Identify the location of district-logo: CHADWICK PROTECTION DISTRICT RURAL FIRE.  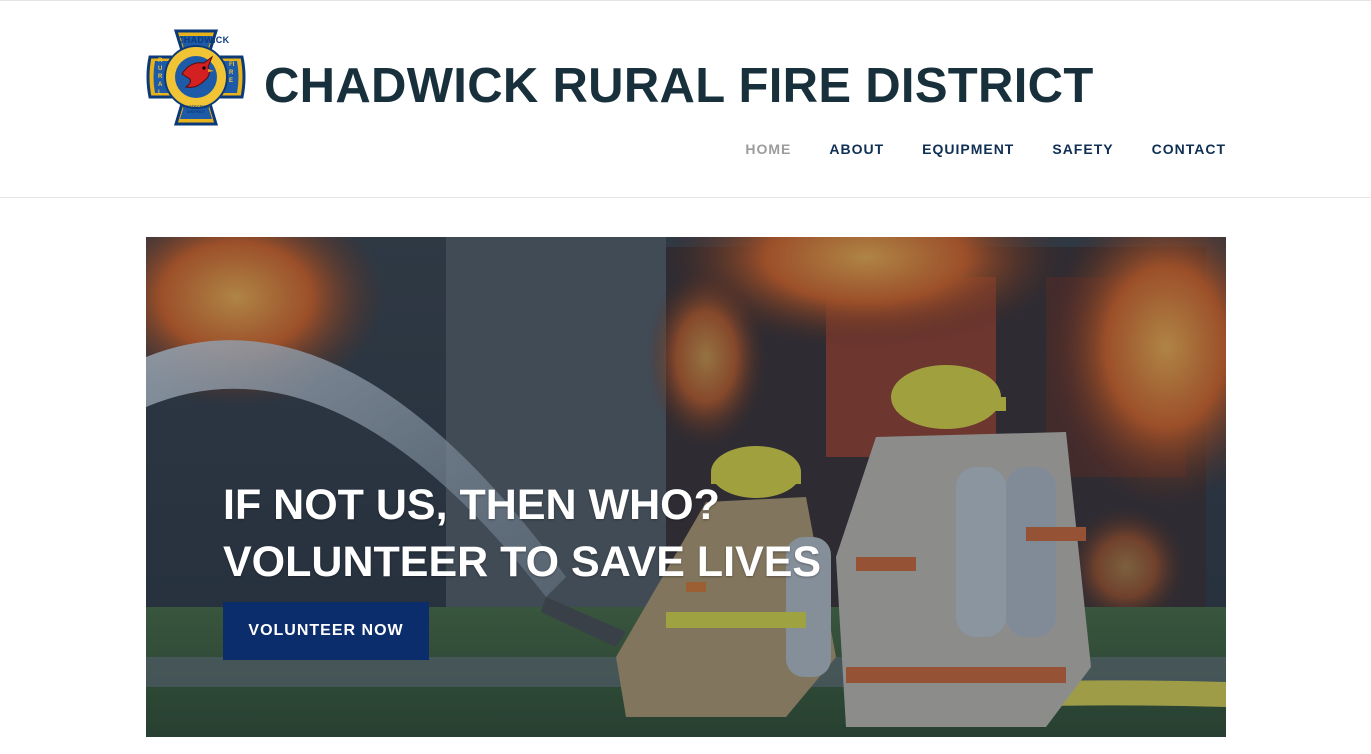
(196, 77).